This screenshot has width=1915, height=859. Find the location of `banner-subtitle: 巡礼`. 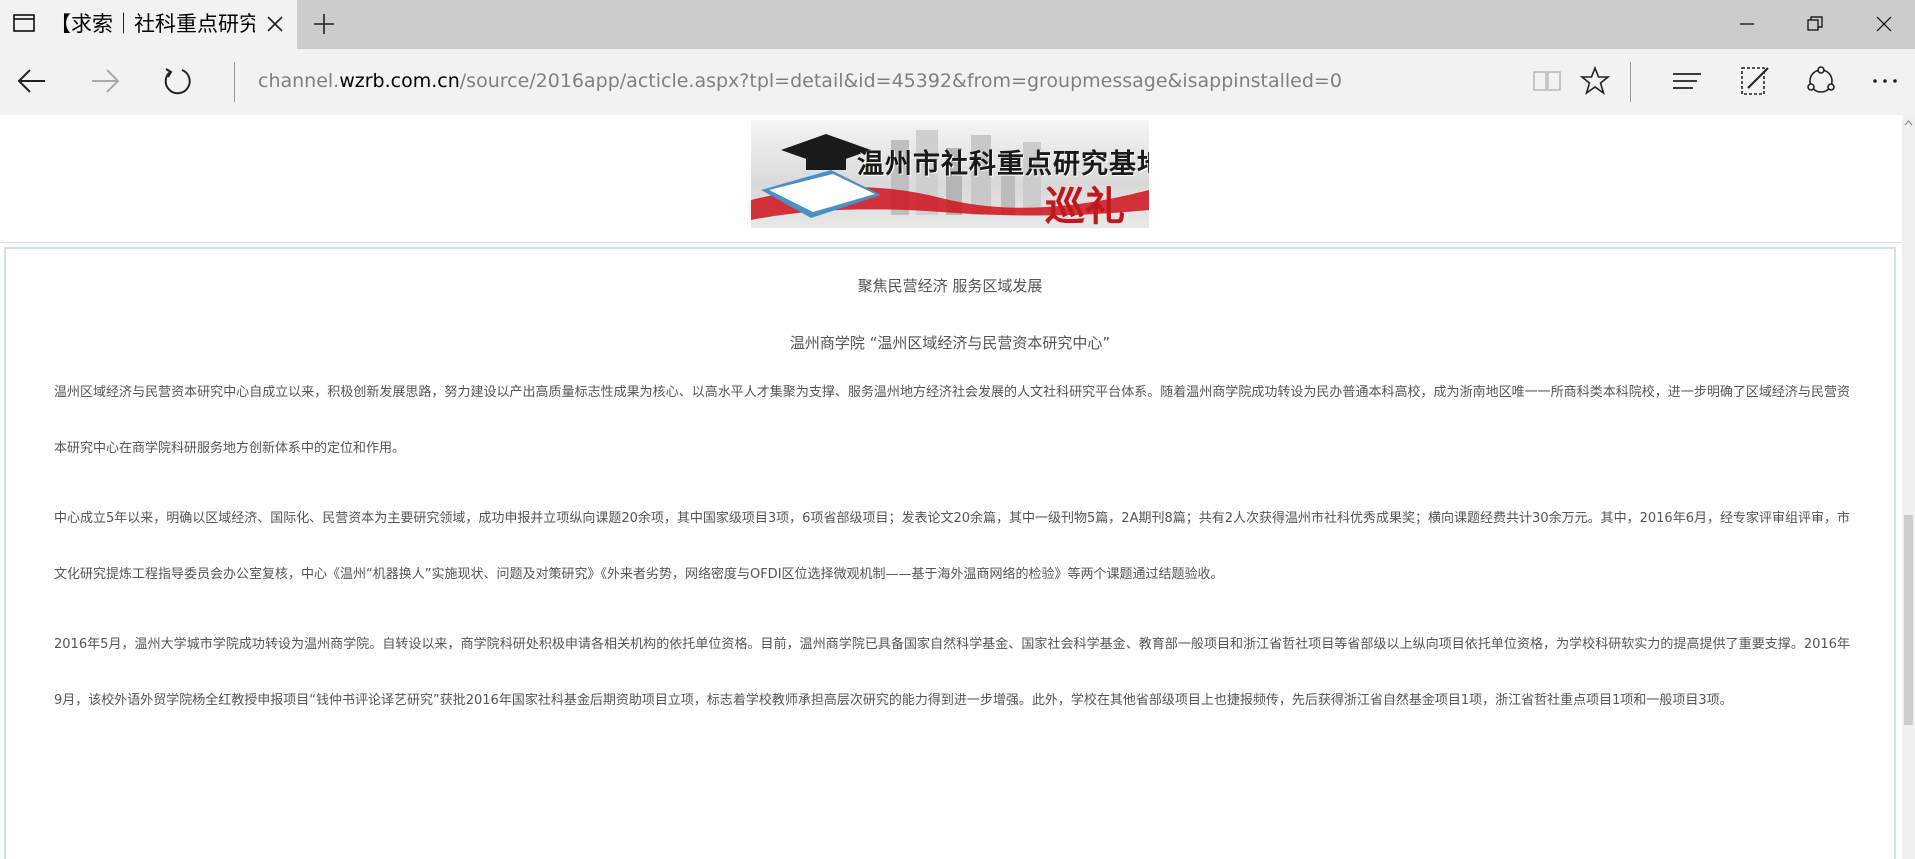

banner-subtitle: 巡礼 is located at coordinates (1085, 205).